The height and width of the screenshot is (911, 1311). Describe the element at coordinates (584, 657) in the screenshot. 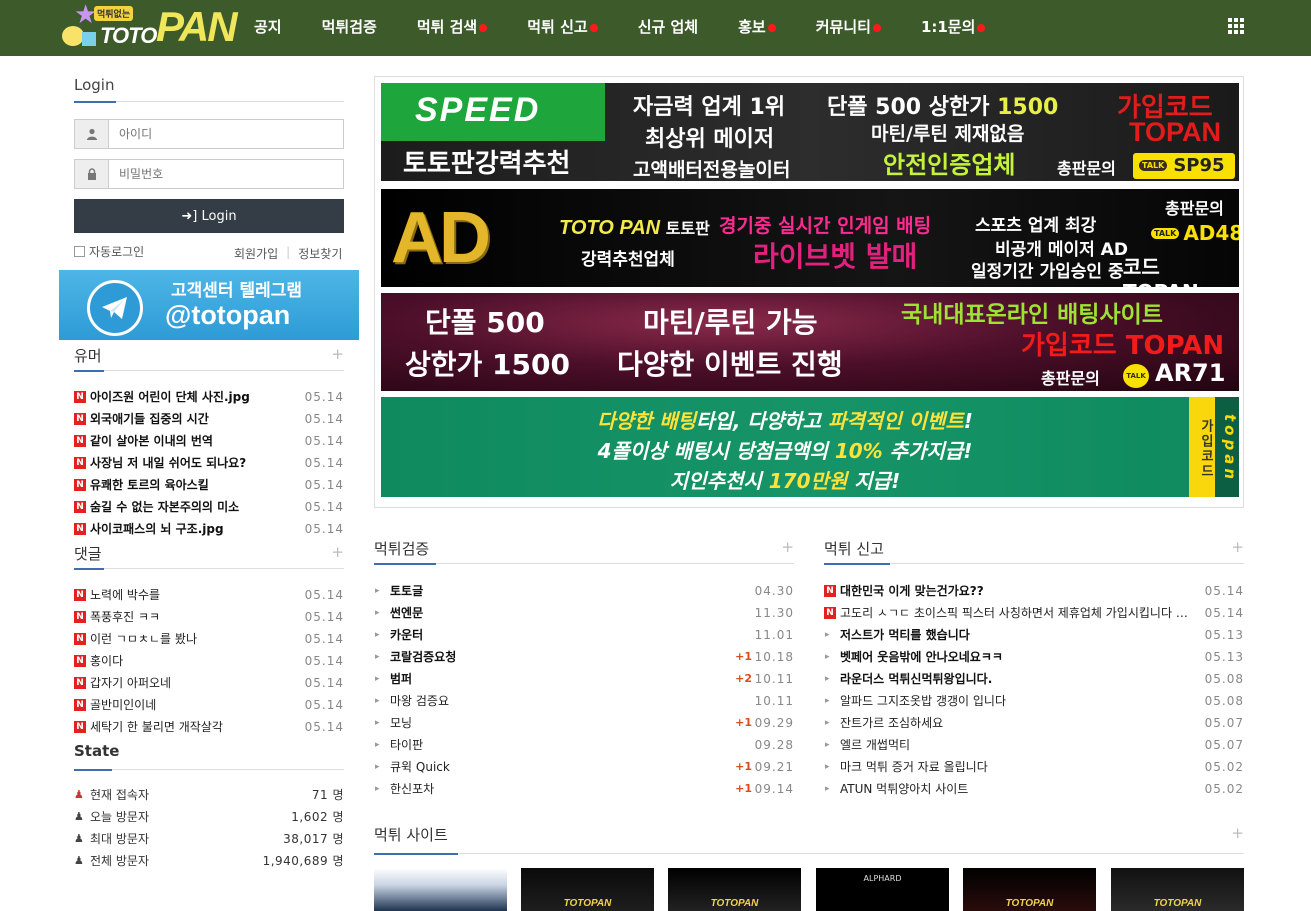

I see `list-item: ▸ 코랄검증요청 +1 10.18` at that location.